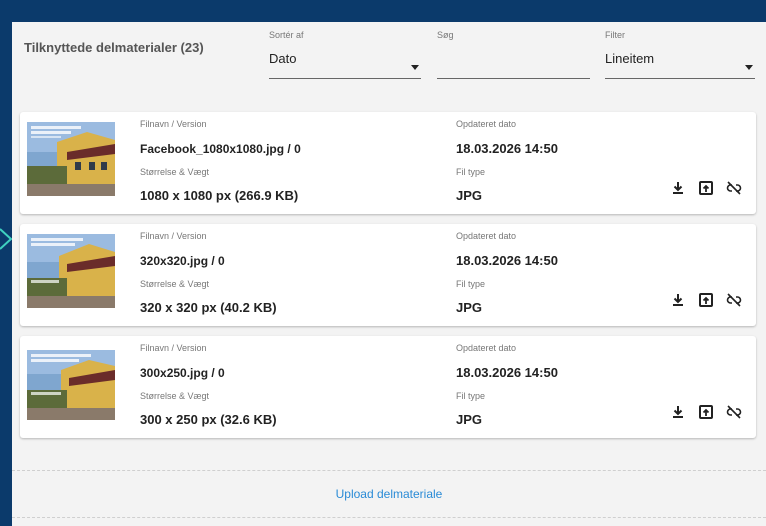  Describe the element at coordinates (383, 4) in the screenshot. I see `top-bar` at that location.